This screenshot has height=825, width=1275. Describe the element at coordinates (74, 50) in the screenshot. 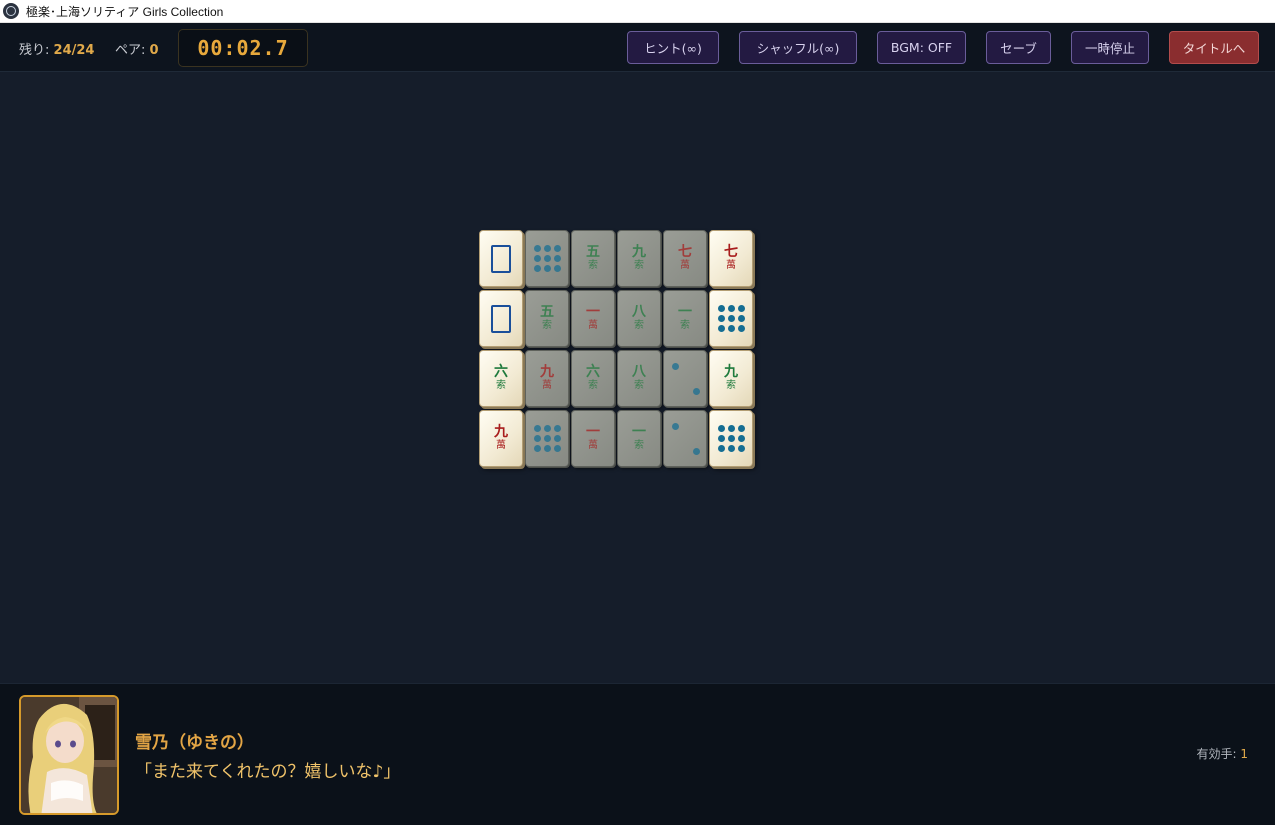

I see `remaining-value: 24/24` at that location.